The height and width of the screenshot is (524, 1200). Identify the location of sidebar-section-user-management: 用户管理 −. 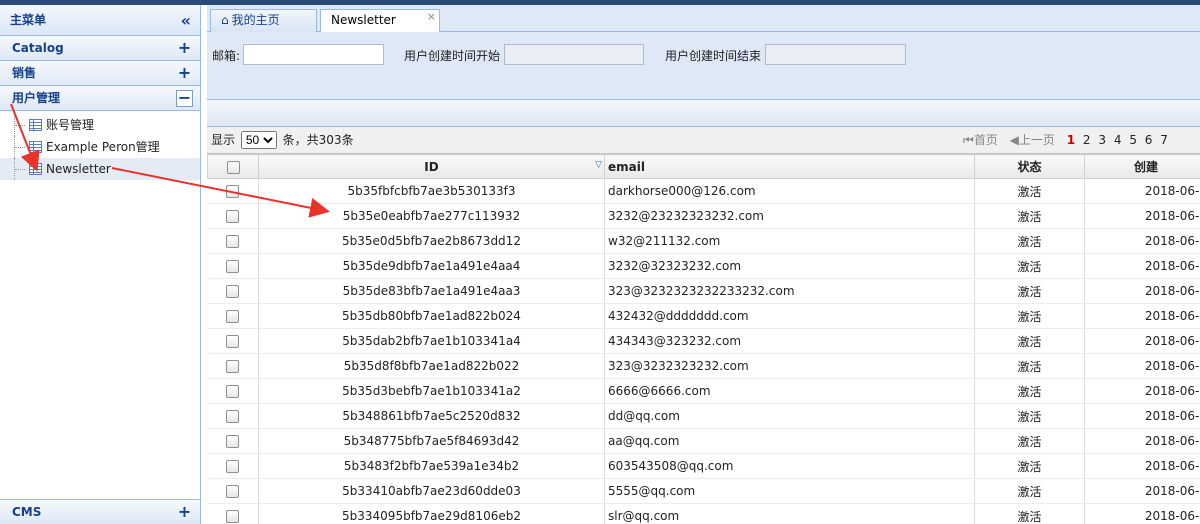
(100, 98).